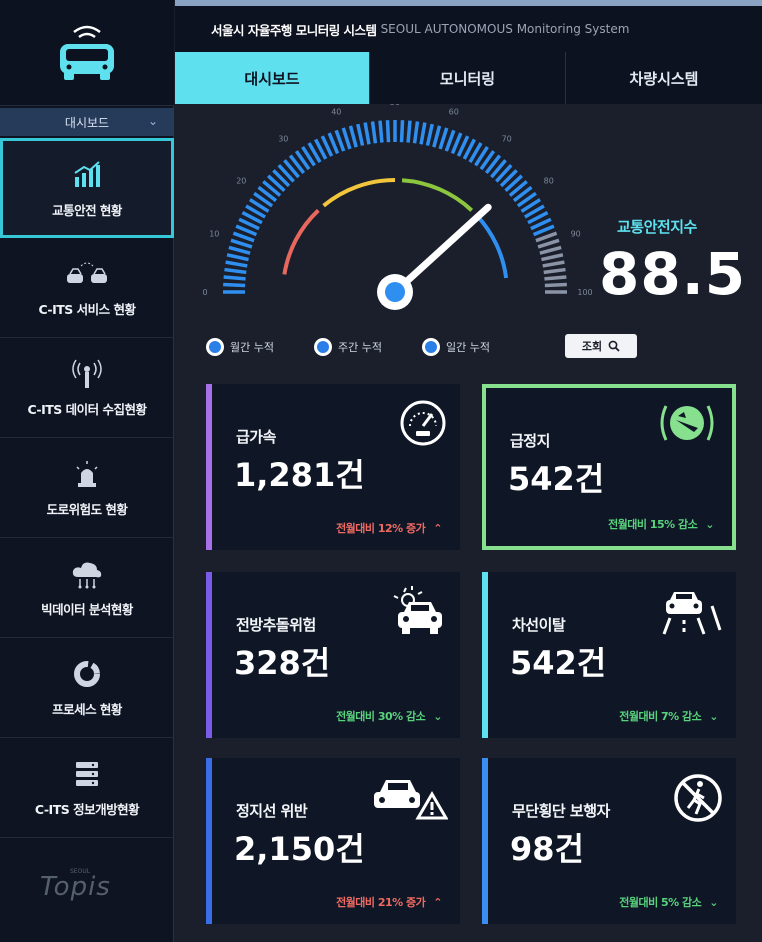 This screenshot has height=942, width=762. I want to click on card-change-text: 전월대비 5% 감소, so click(660, 902).